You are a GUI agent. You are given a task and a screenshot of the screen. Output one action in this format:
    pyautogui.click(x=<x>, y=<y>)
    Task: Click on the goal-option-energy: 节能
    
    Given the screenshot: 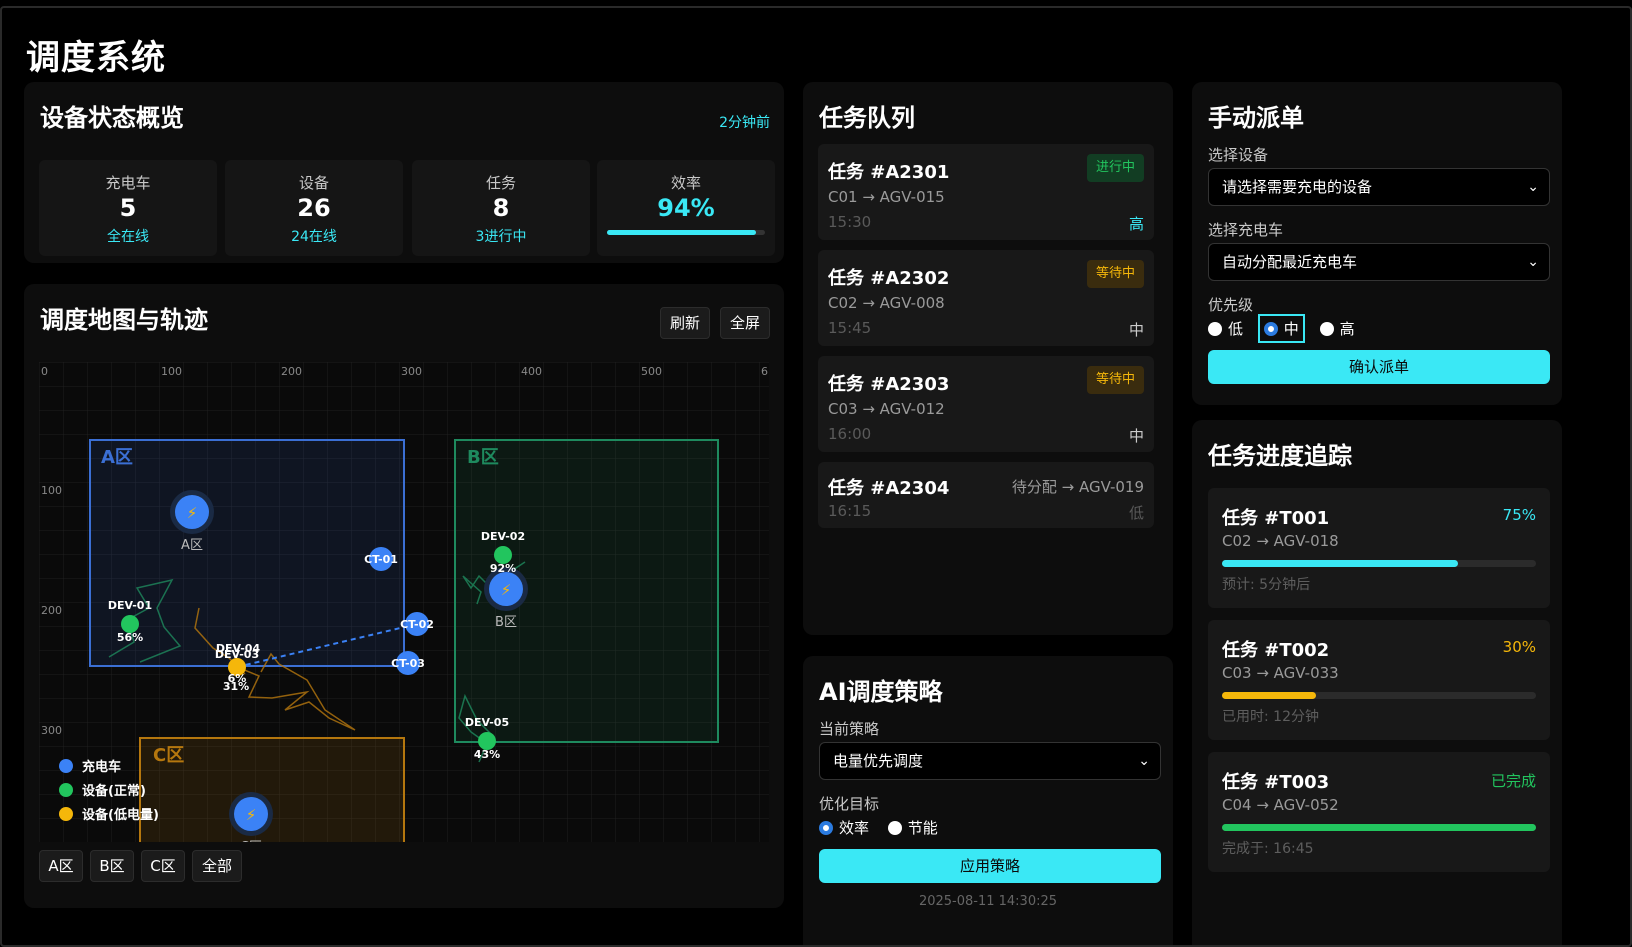 What is the action you would take?
    pyautogui.click(x=912, y=827)
    